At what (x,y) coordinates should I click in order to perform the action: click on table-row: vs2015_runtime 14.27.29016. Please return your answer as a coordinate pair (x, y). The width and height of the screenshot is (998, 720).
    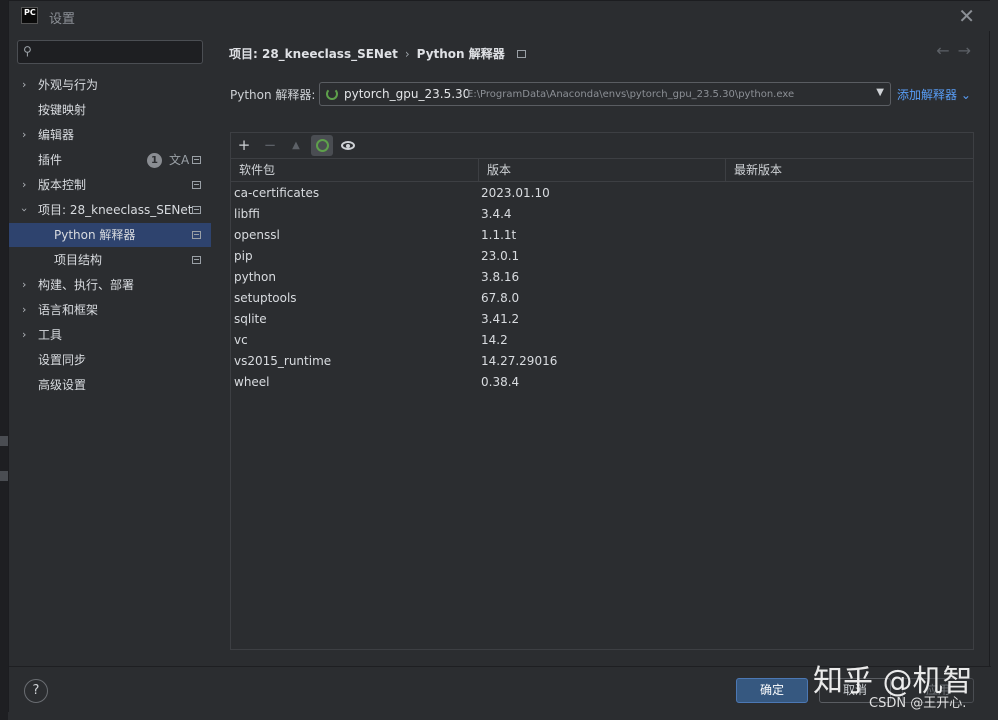
    Looking at the image, I should click on (602, 361).